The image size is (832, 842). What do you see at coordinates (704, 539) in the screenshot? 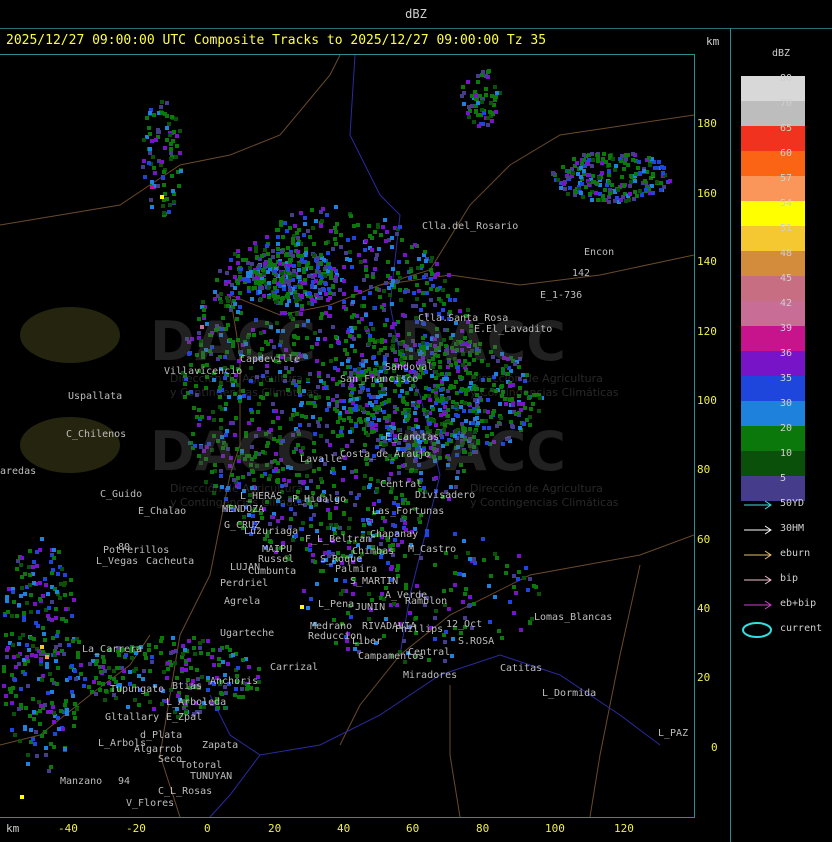
I see `y-tick-label: 60` at bounding box center [704, 539].